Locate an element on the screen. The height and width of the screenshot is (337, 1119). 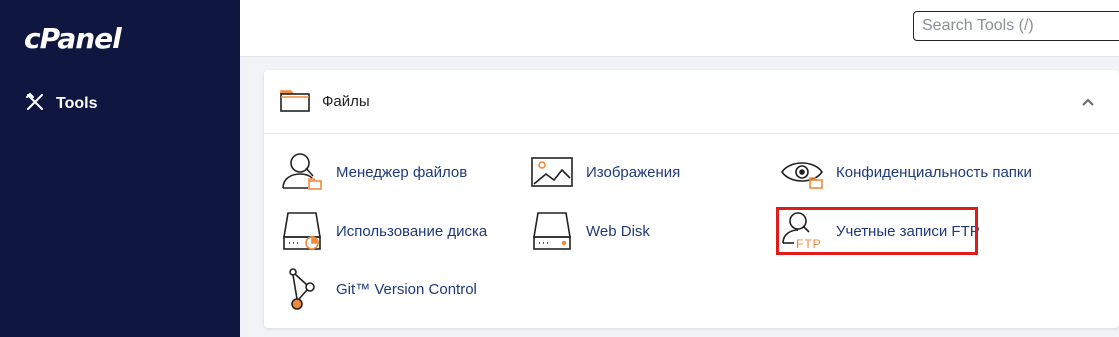
tool-label: Менеджер файлов is located at coordinates (402, 172).